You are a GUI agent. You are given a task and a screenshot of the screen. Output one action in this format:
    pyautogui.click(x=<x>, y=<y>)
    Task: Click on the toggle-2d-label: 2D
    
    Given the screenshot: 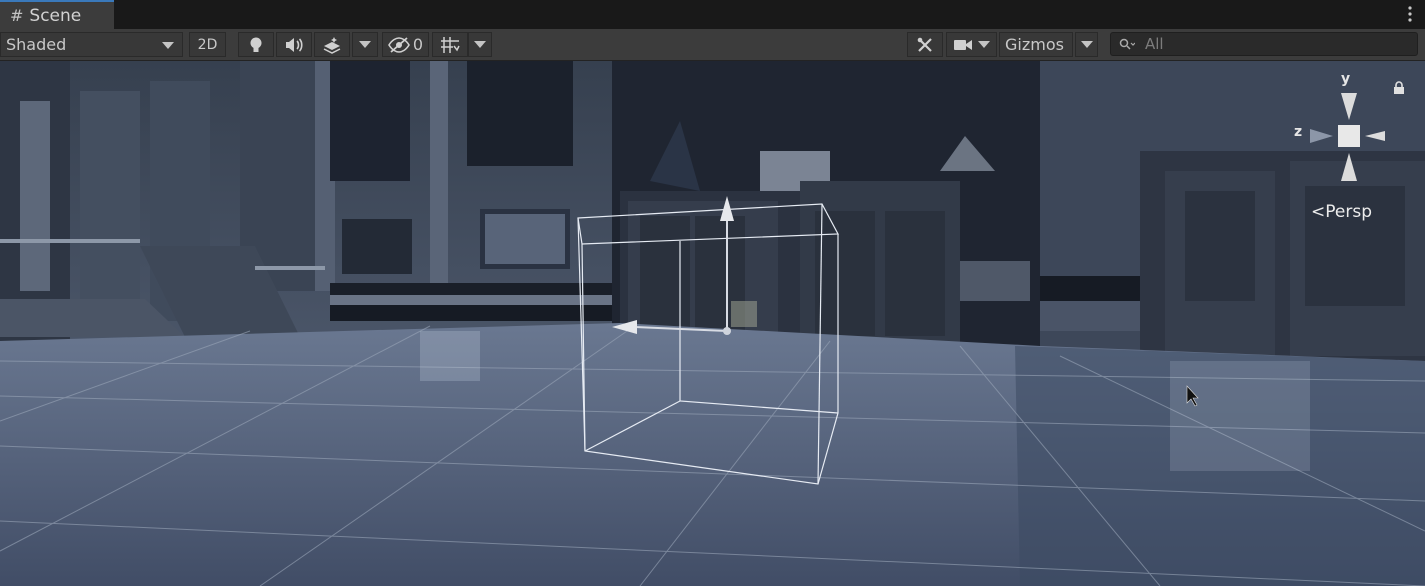 What is the action you would take?
    pyautogui.click(x=207, y=44)
    